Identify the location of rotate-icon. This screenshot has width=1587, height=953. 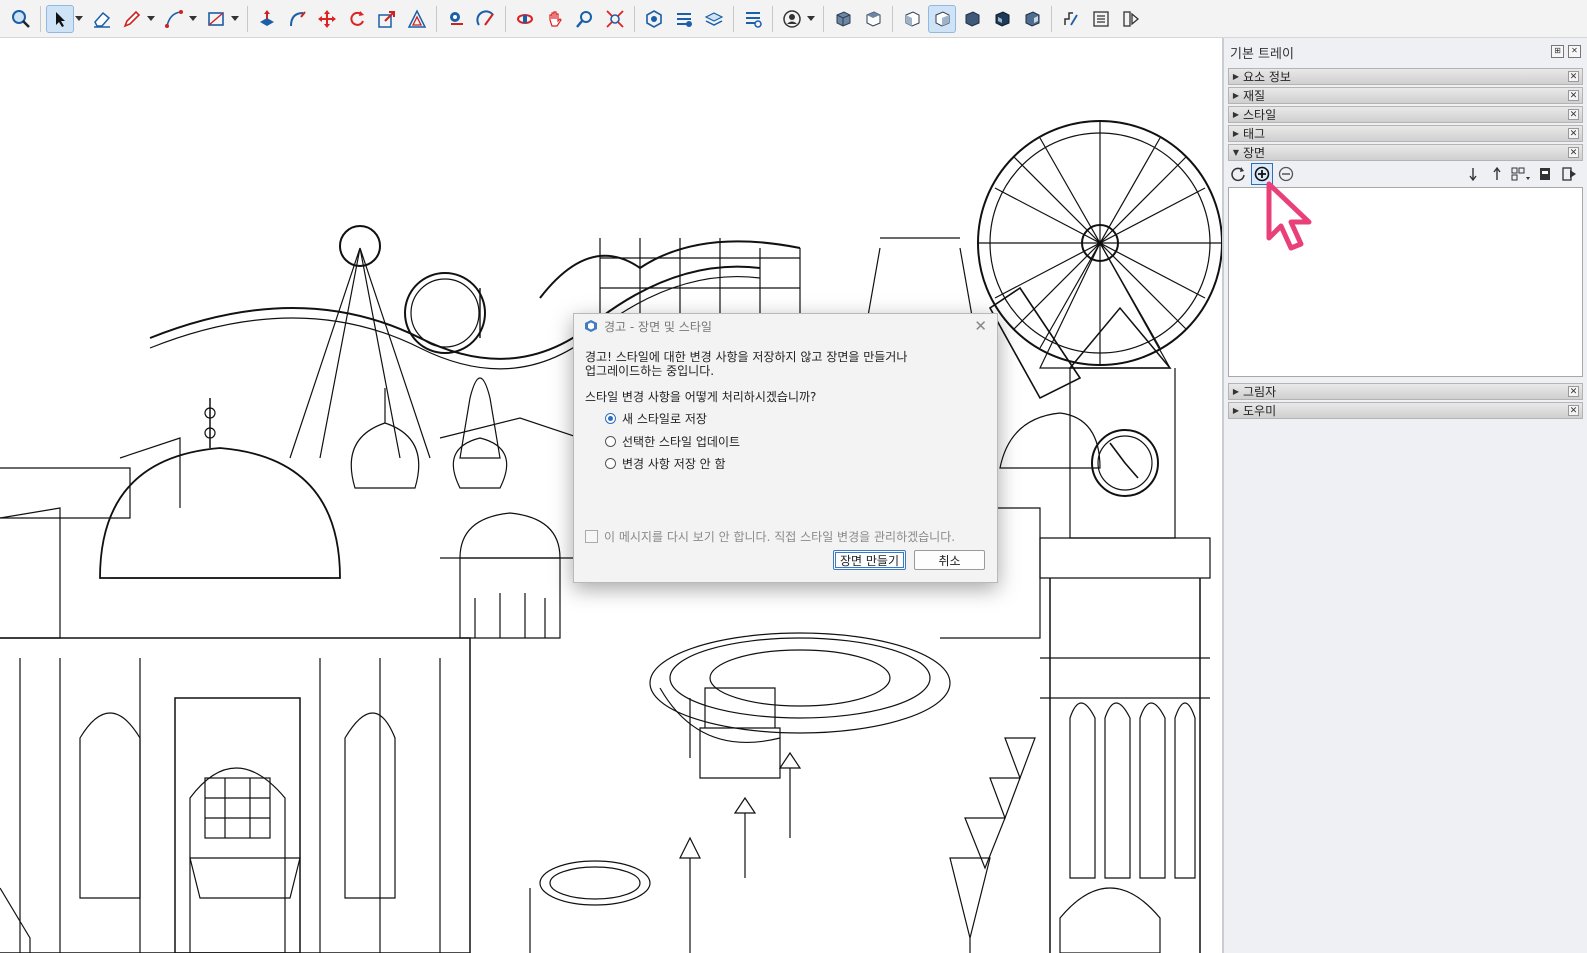
(357, 19).